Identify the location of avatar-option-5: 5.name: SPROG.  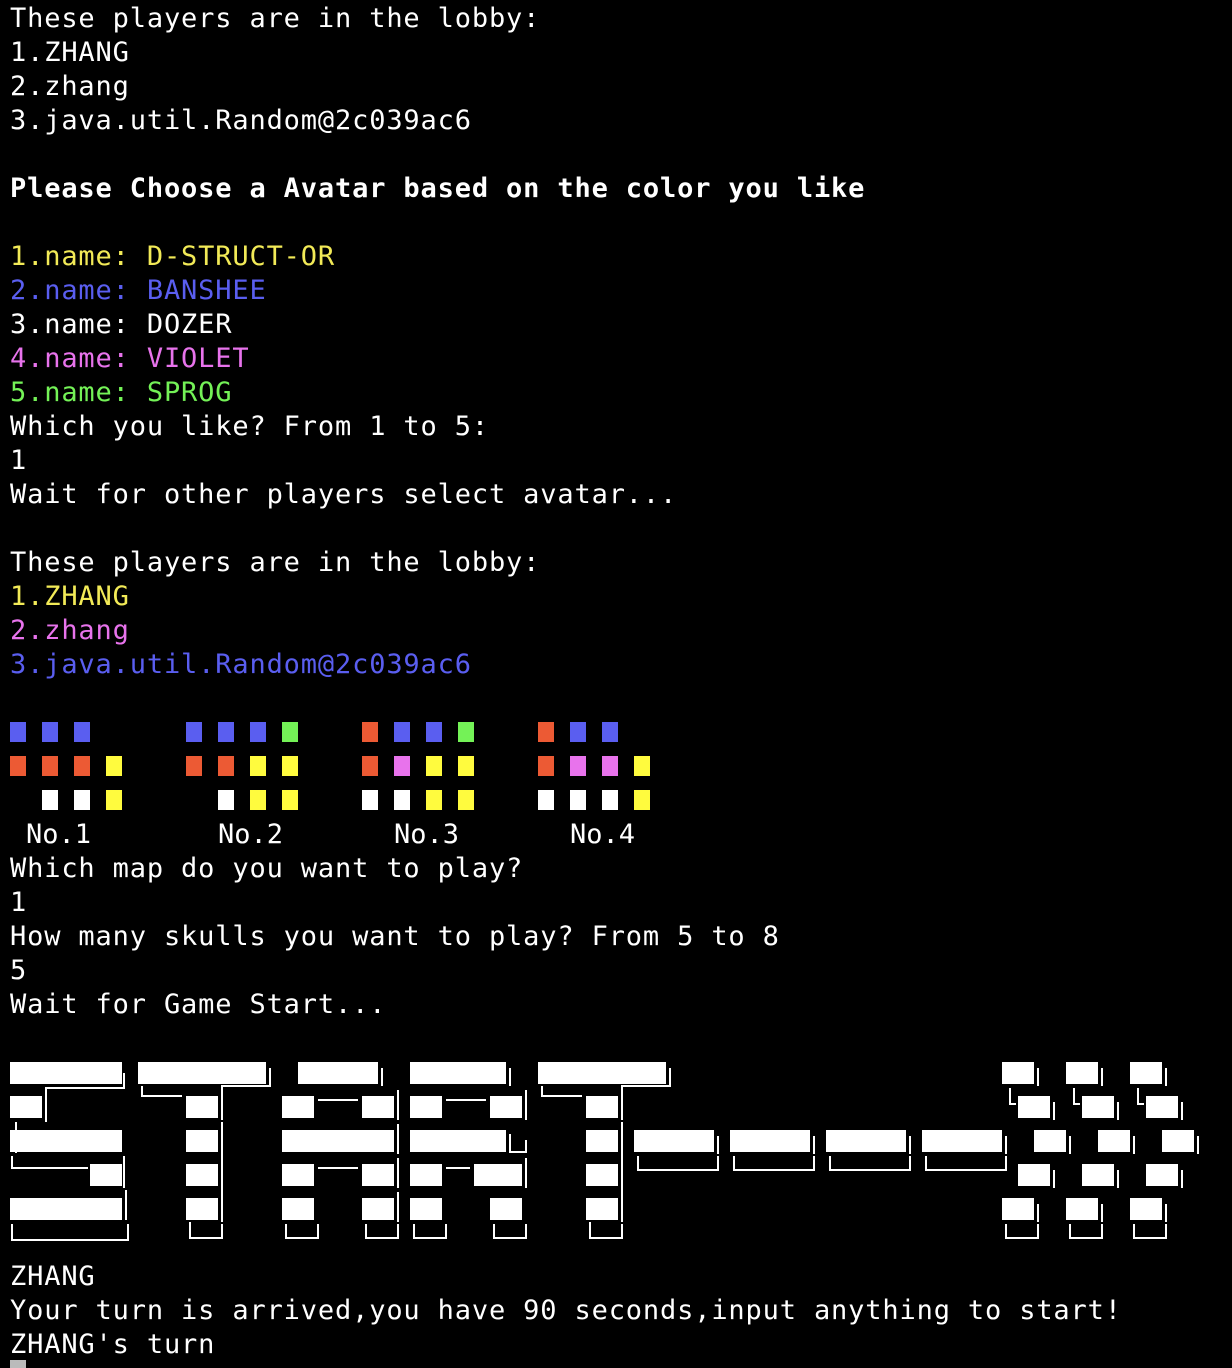
(121, 392).